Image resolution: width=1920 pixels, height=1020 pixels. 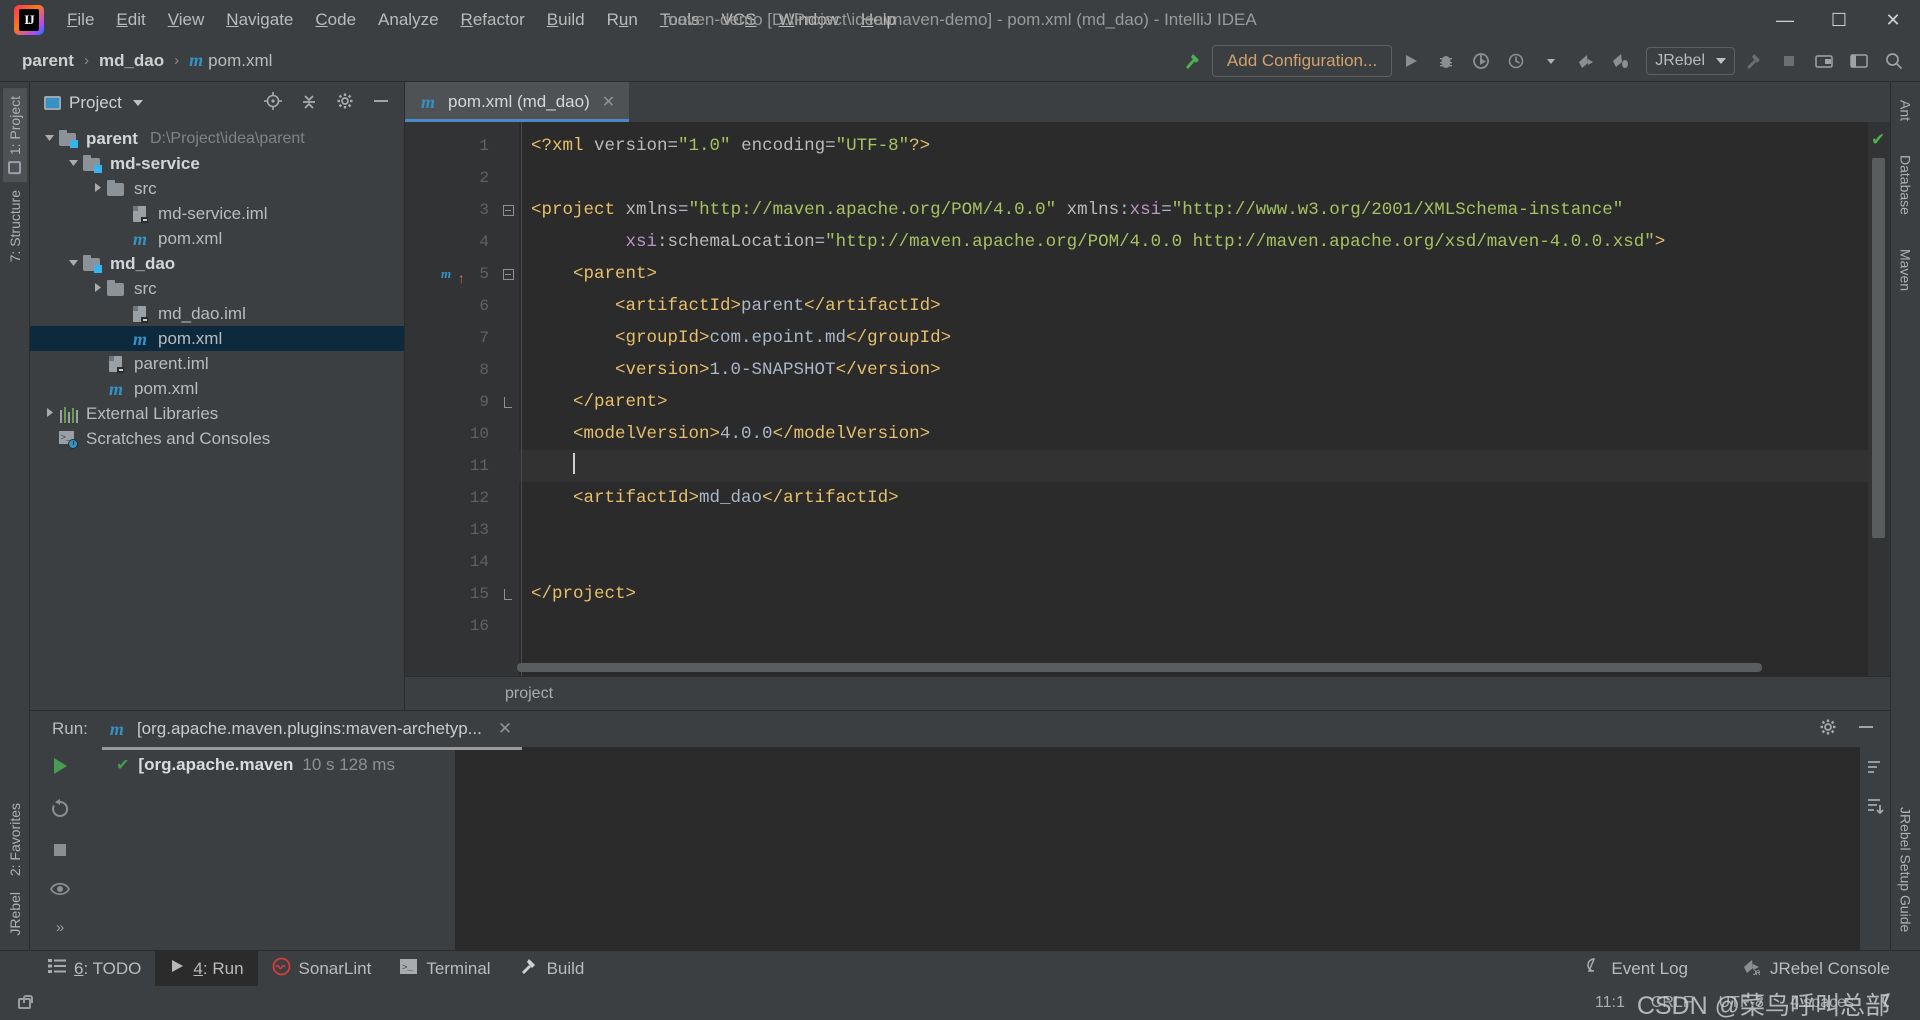 What do you see at coordinates (186, 20) in the screenshot?
I see `menu-item-view: View` at bounding box center [186, 20].